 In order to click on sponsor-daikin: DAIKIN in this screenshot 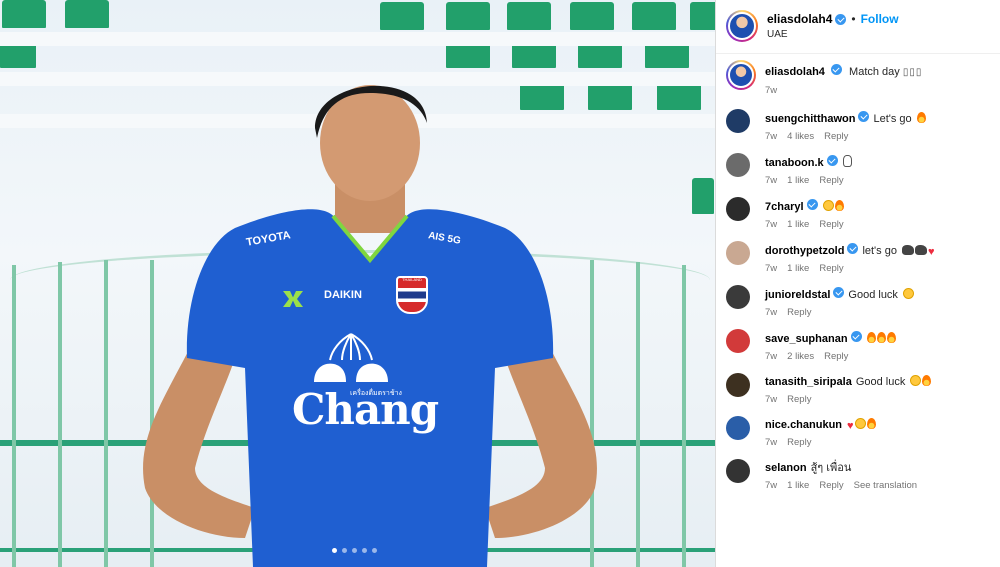, I will do `click(343, 295)`.